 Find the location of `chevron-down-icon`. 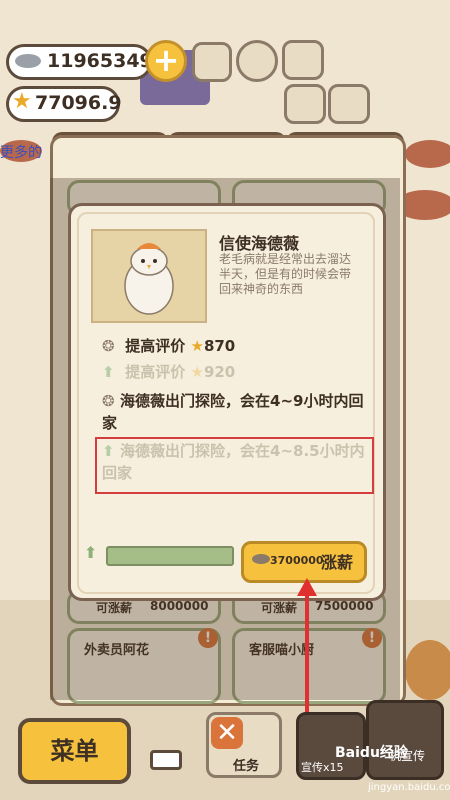

chevron-down-icon is located at coordinates (166, 760).